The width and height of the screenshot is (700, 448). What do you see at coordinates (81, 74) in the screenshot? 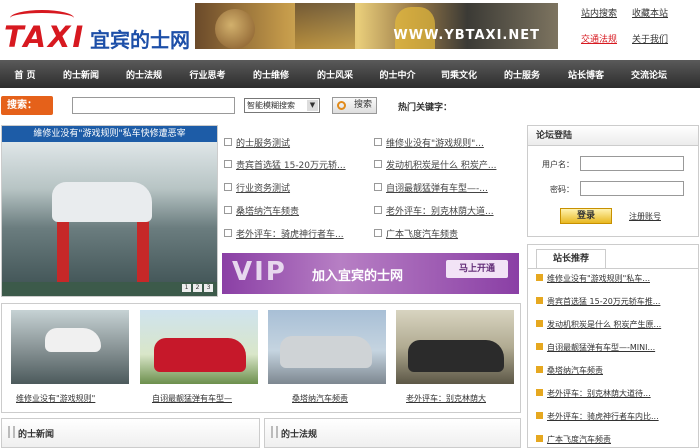
I see `nav-taxi-news: 的士新闻` at bounding box center [81, 74].